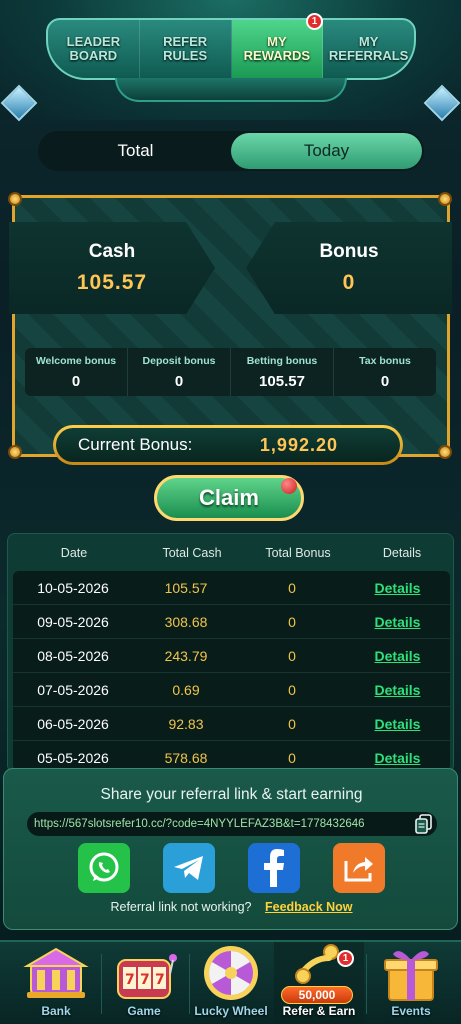  I want to click on tab-base-ornament, so click(231, 90).